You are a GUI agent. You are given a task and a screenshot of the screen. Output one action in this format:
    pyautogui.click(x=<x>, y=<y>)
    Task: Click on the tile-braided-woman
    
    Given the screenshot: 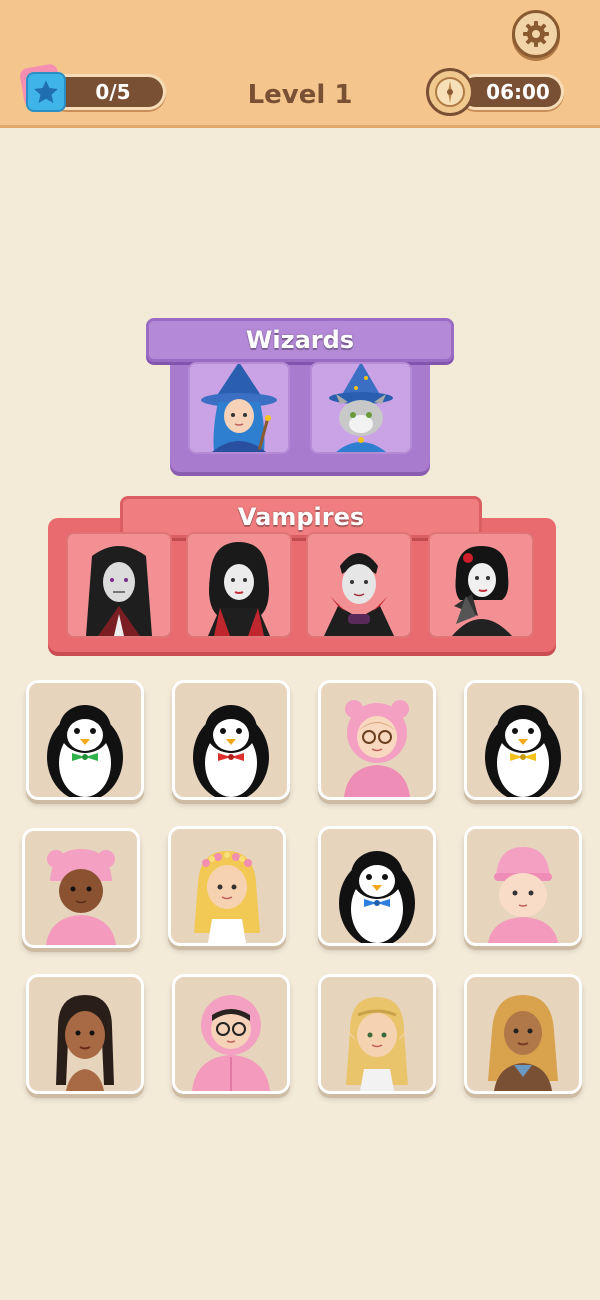 What is the action you would take?
    pyautogui.click(x=523, y=1034)
    